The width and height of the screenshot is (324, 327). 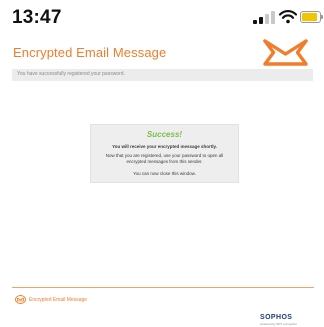 What do you see at coordinates (164, 134) in the screenshot?
I see `success-heading: Success!` at bounding box center [164, 134].